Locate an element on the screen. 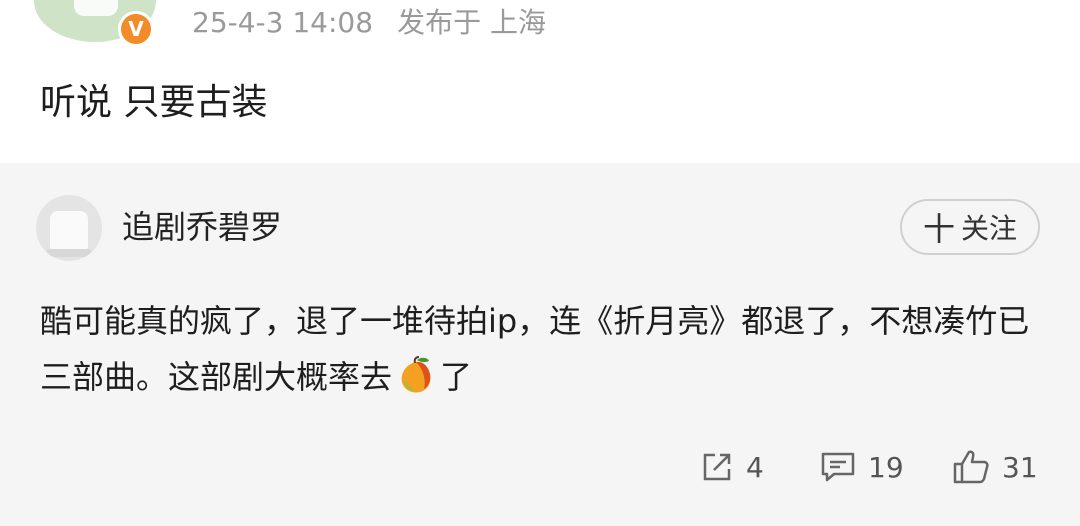  mango-emoji is located at coordinates (416, 374).